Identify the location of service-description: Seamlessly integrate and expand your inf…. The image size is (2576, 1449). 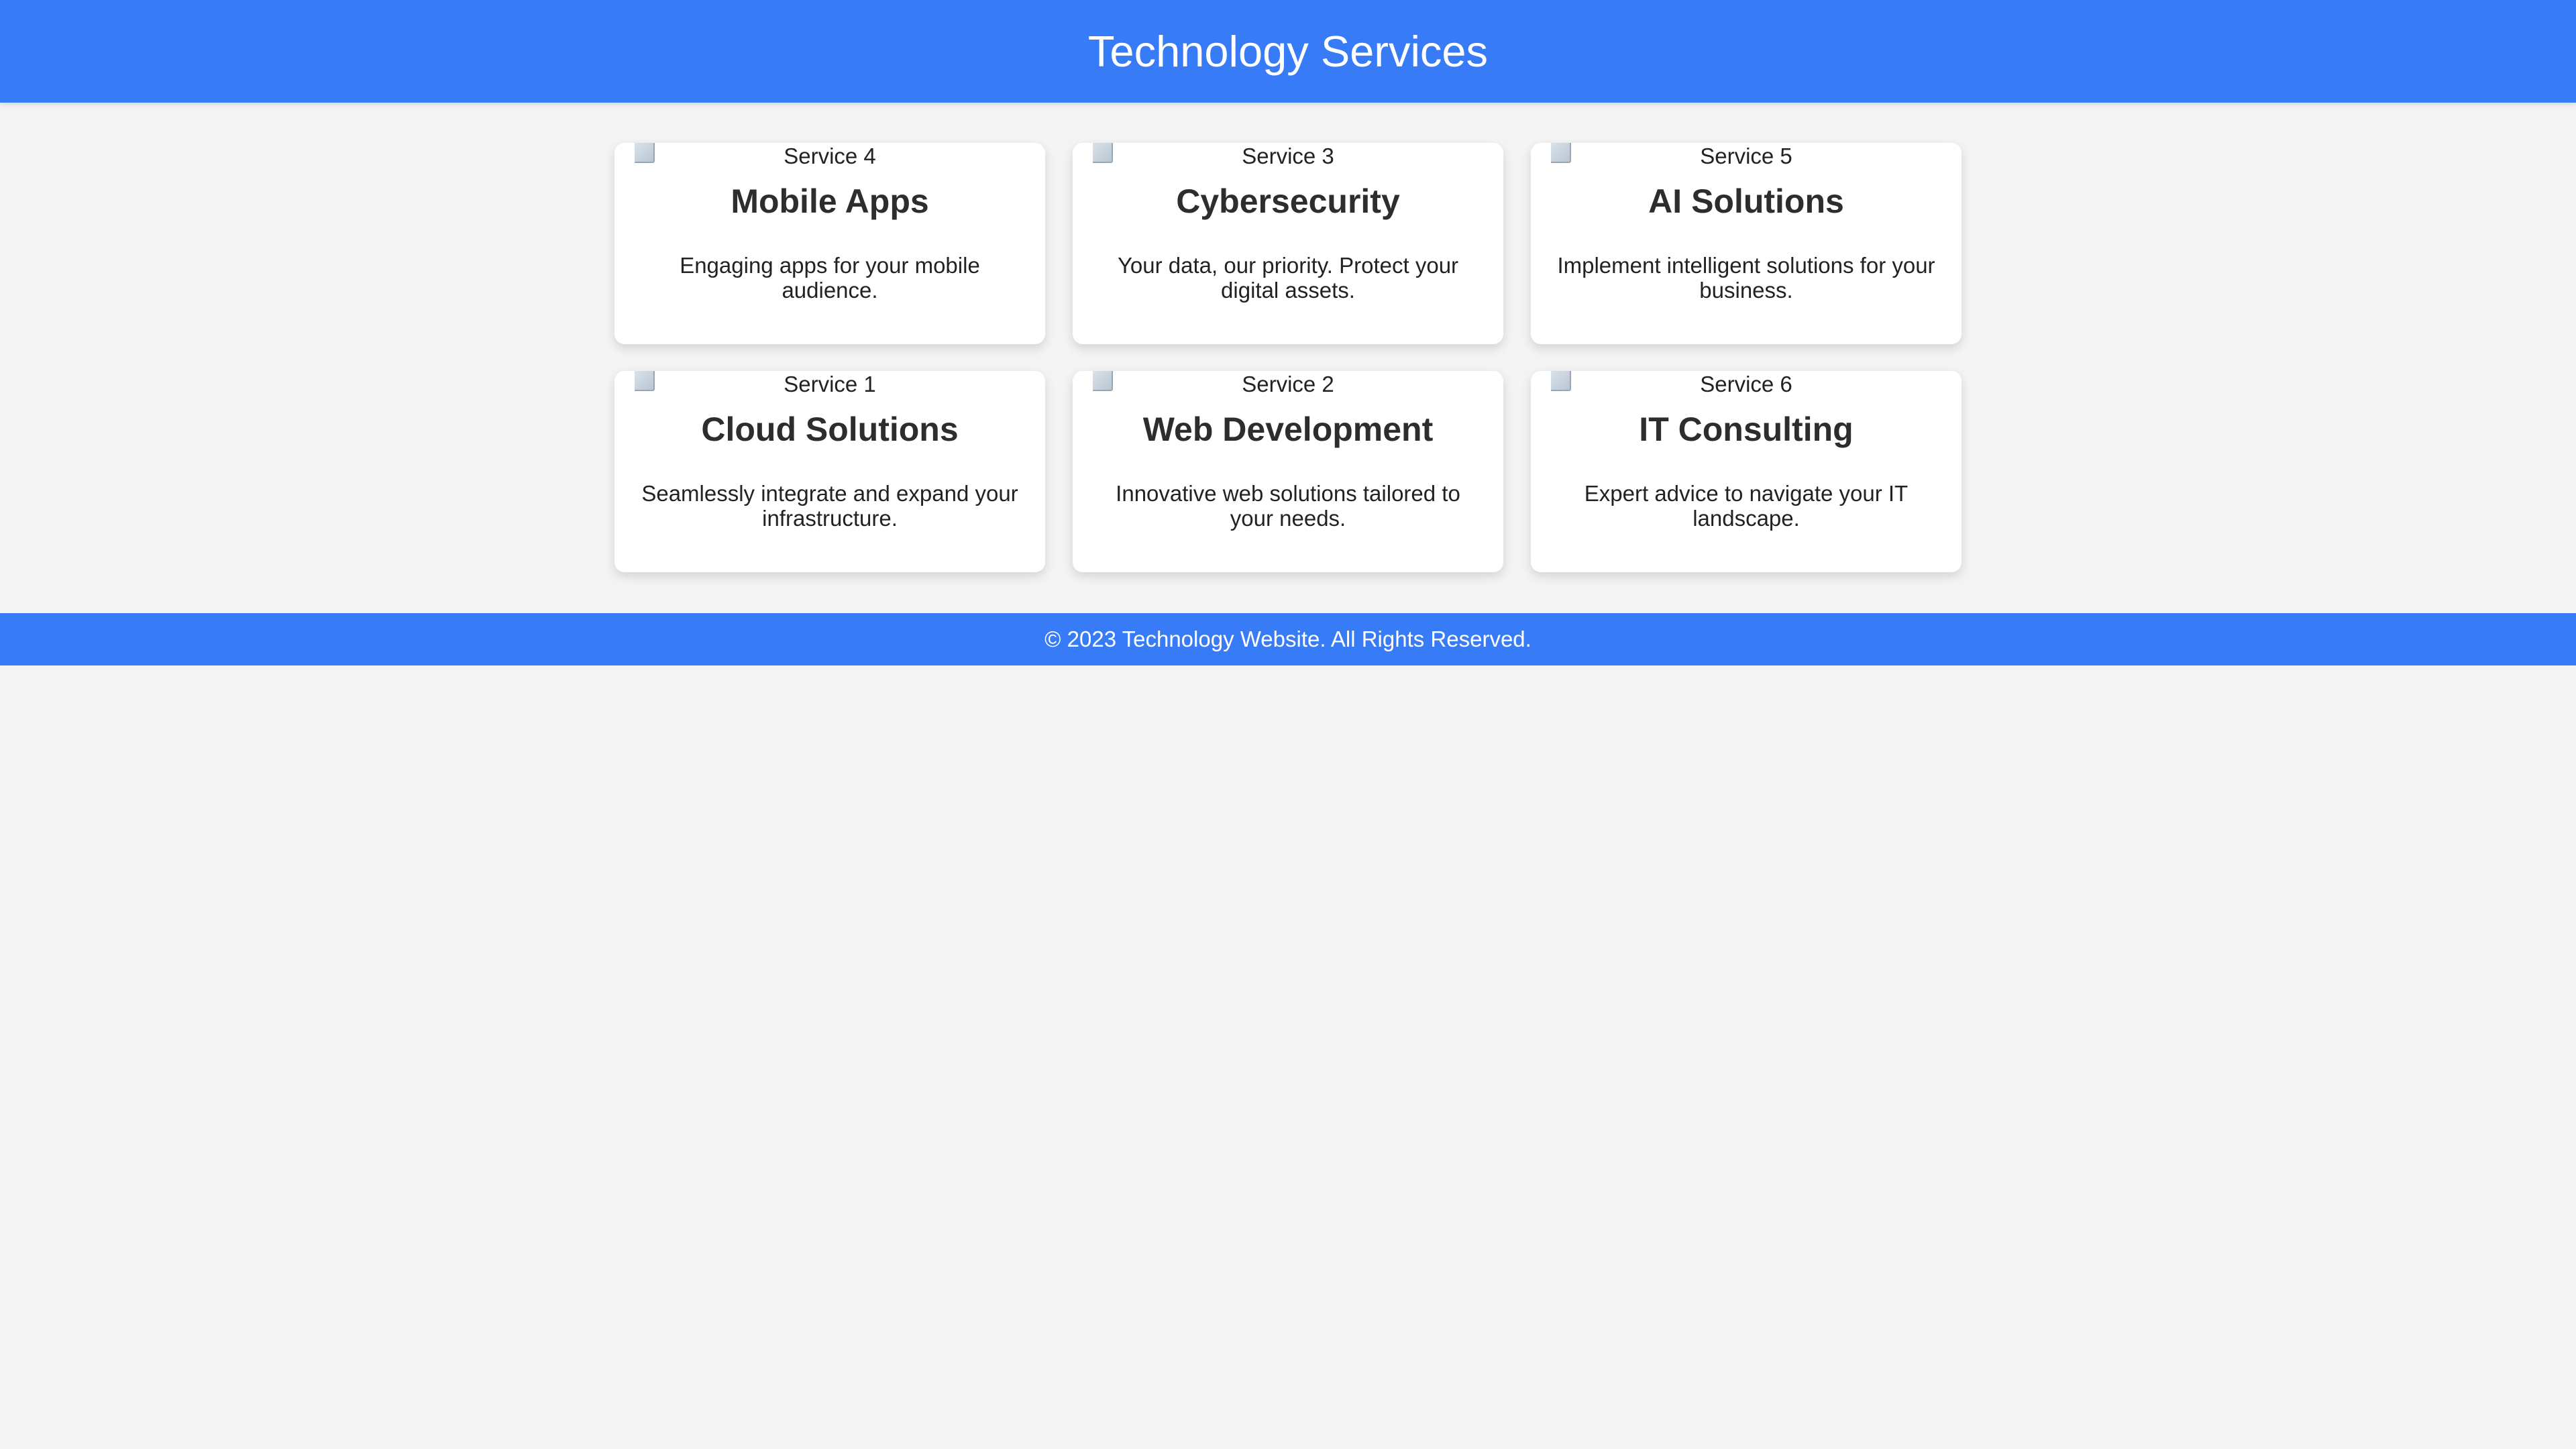
(829, 506).